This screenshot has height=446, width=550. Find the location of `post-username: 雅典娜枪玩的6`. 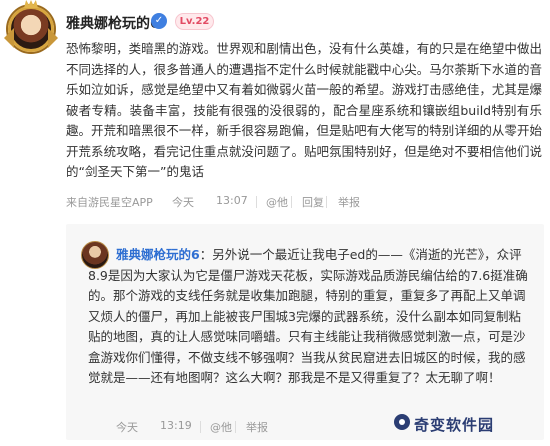

post-username: 雅典娜枪玩的6 is located at coordinates (113, 23).